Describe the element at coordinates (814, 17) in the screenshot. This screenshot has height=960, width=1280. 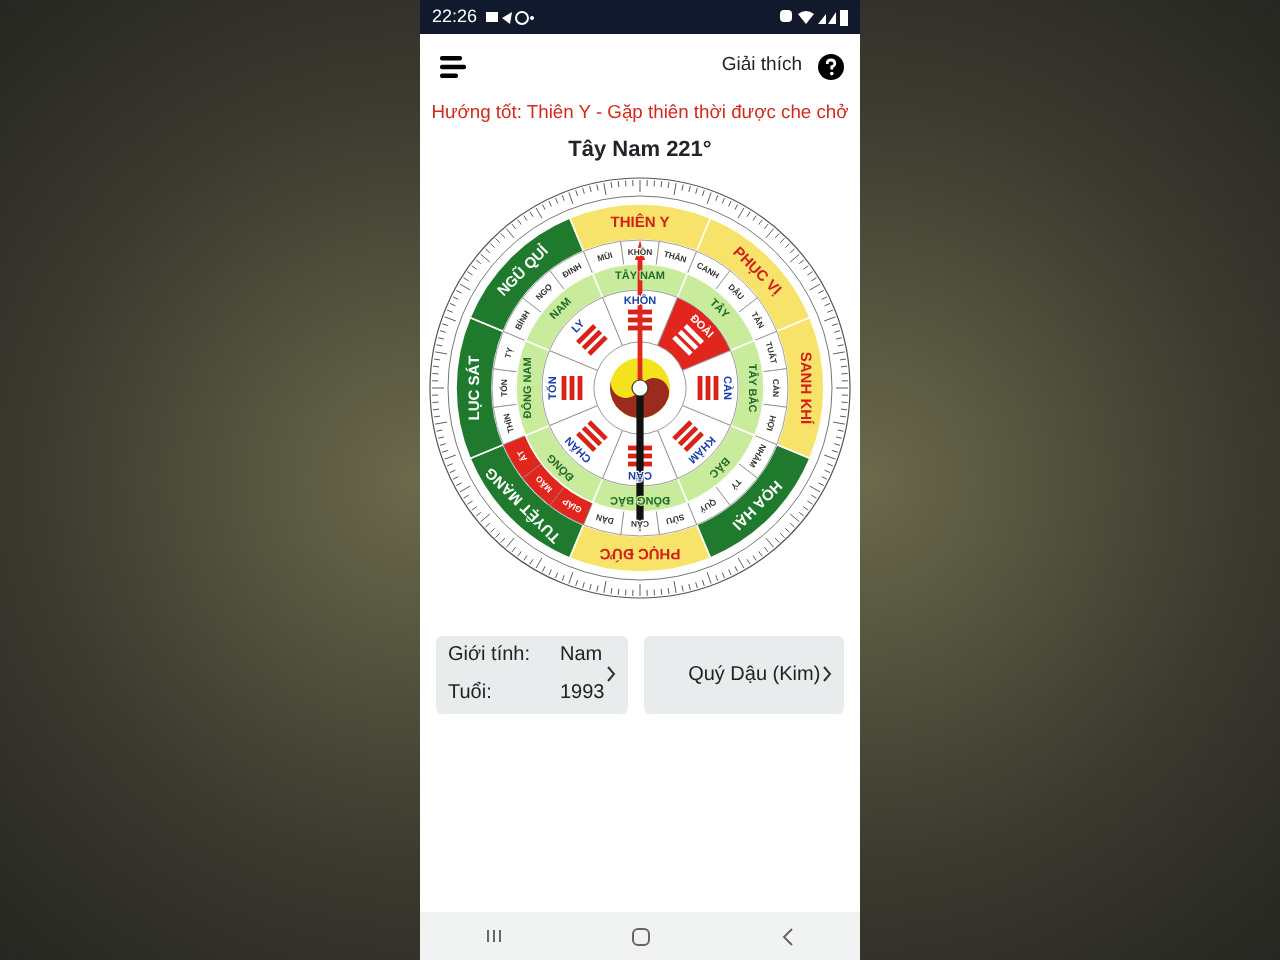
I see `system-status-icons` at that location.